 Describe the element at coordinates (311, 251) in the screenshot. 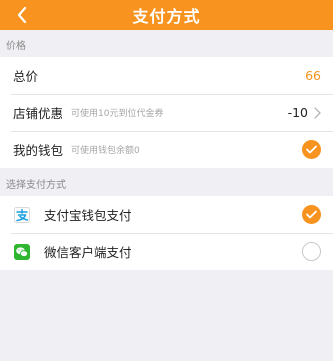

I see `wechat-radio` at that location.